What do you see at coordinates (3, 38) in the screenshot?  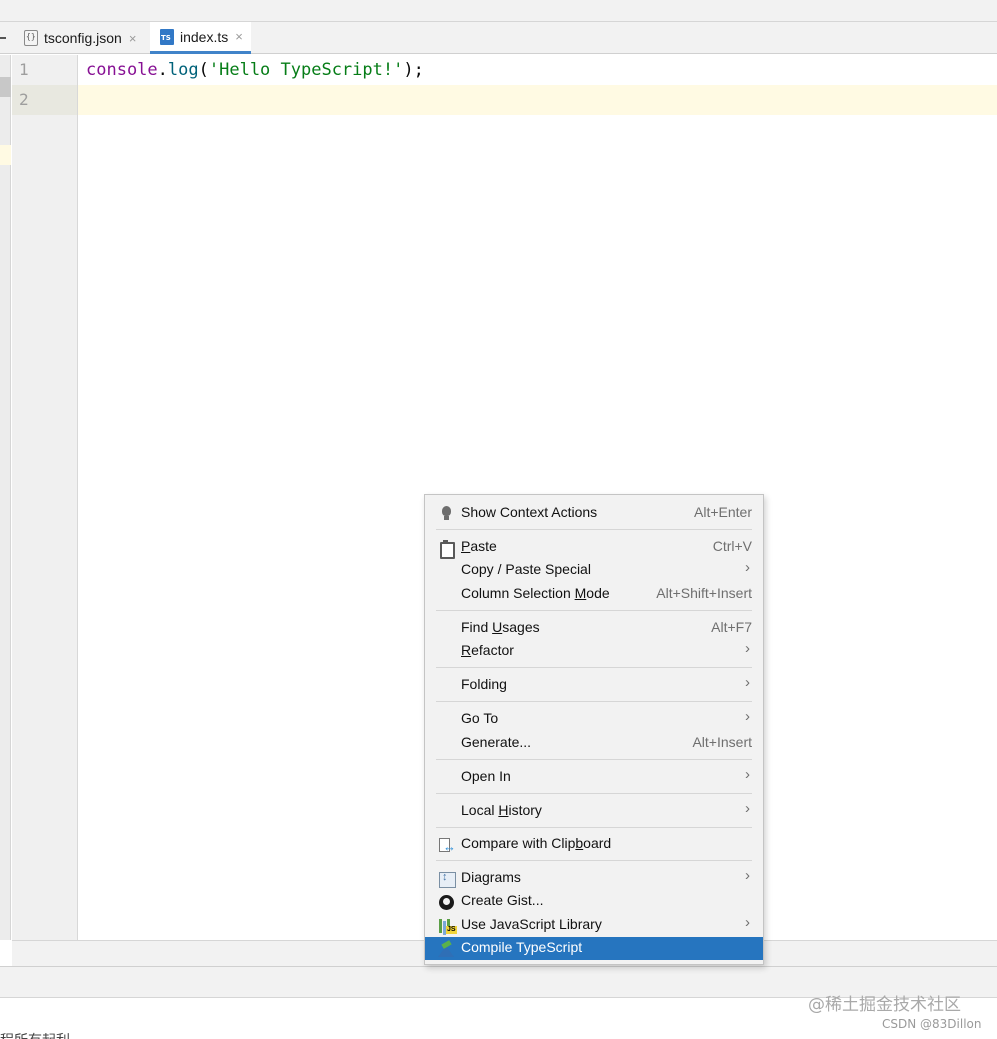 I see `tab-scroll-indicator` at bounding box center [3, 38].